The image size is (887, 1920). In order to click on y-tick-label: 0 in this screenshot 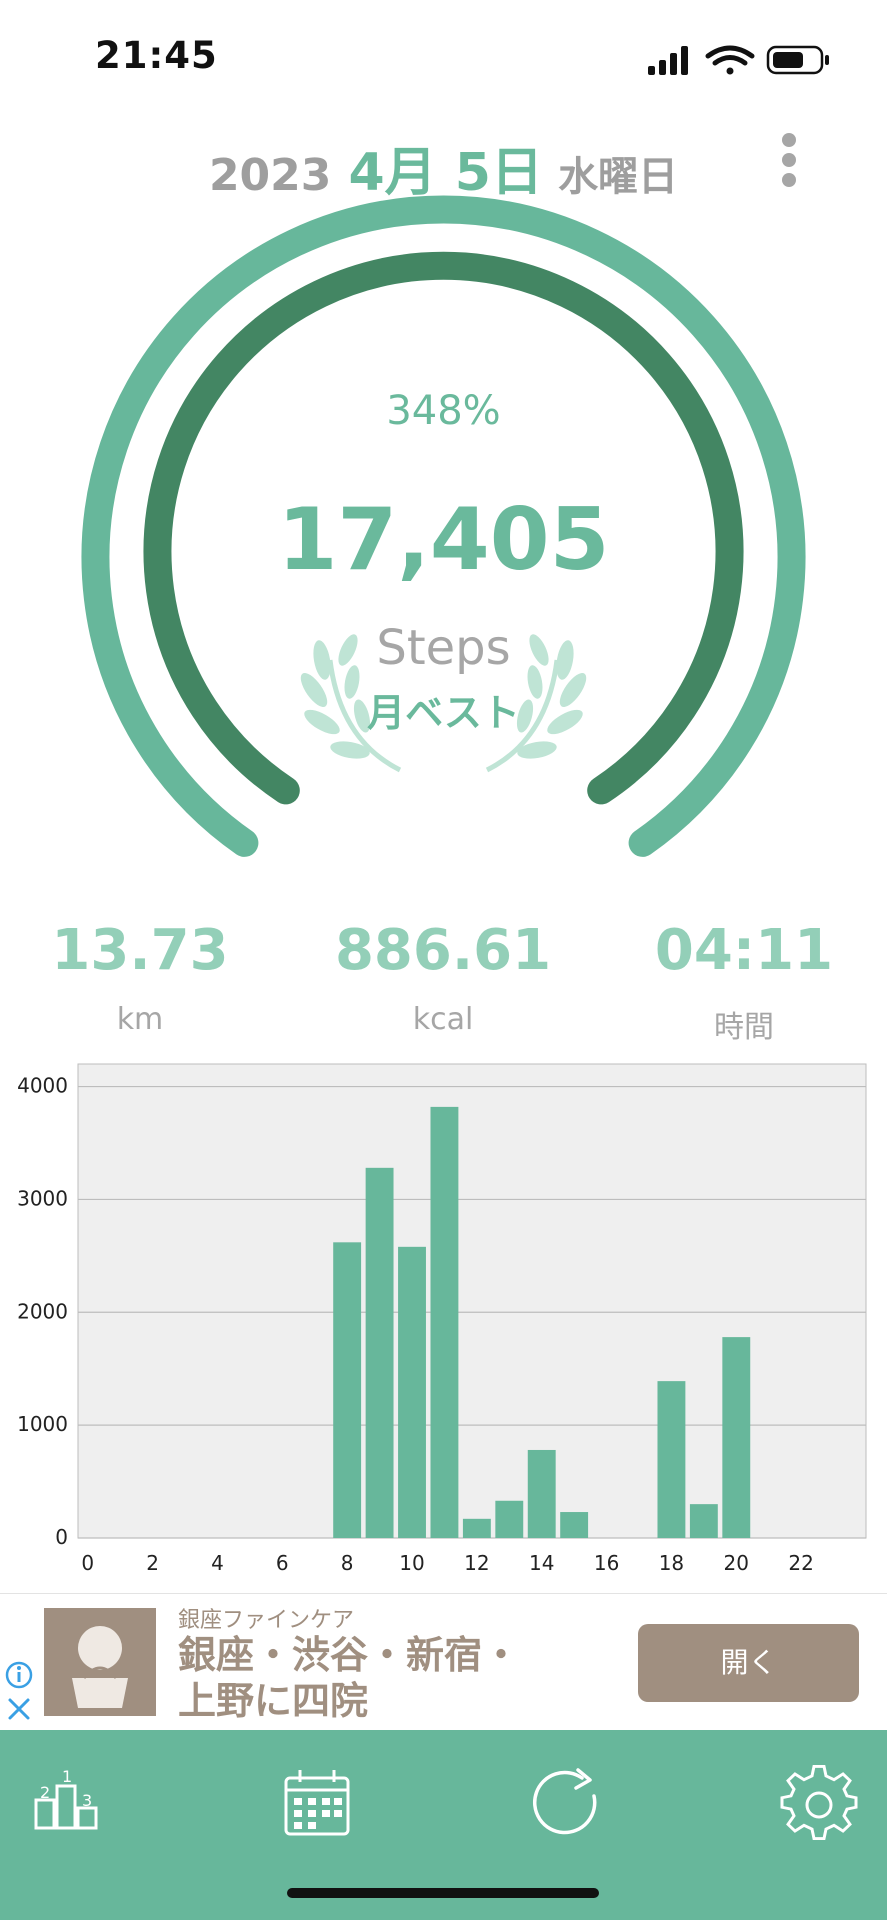, I will do `click(61, 1537)`.